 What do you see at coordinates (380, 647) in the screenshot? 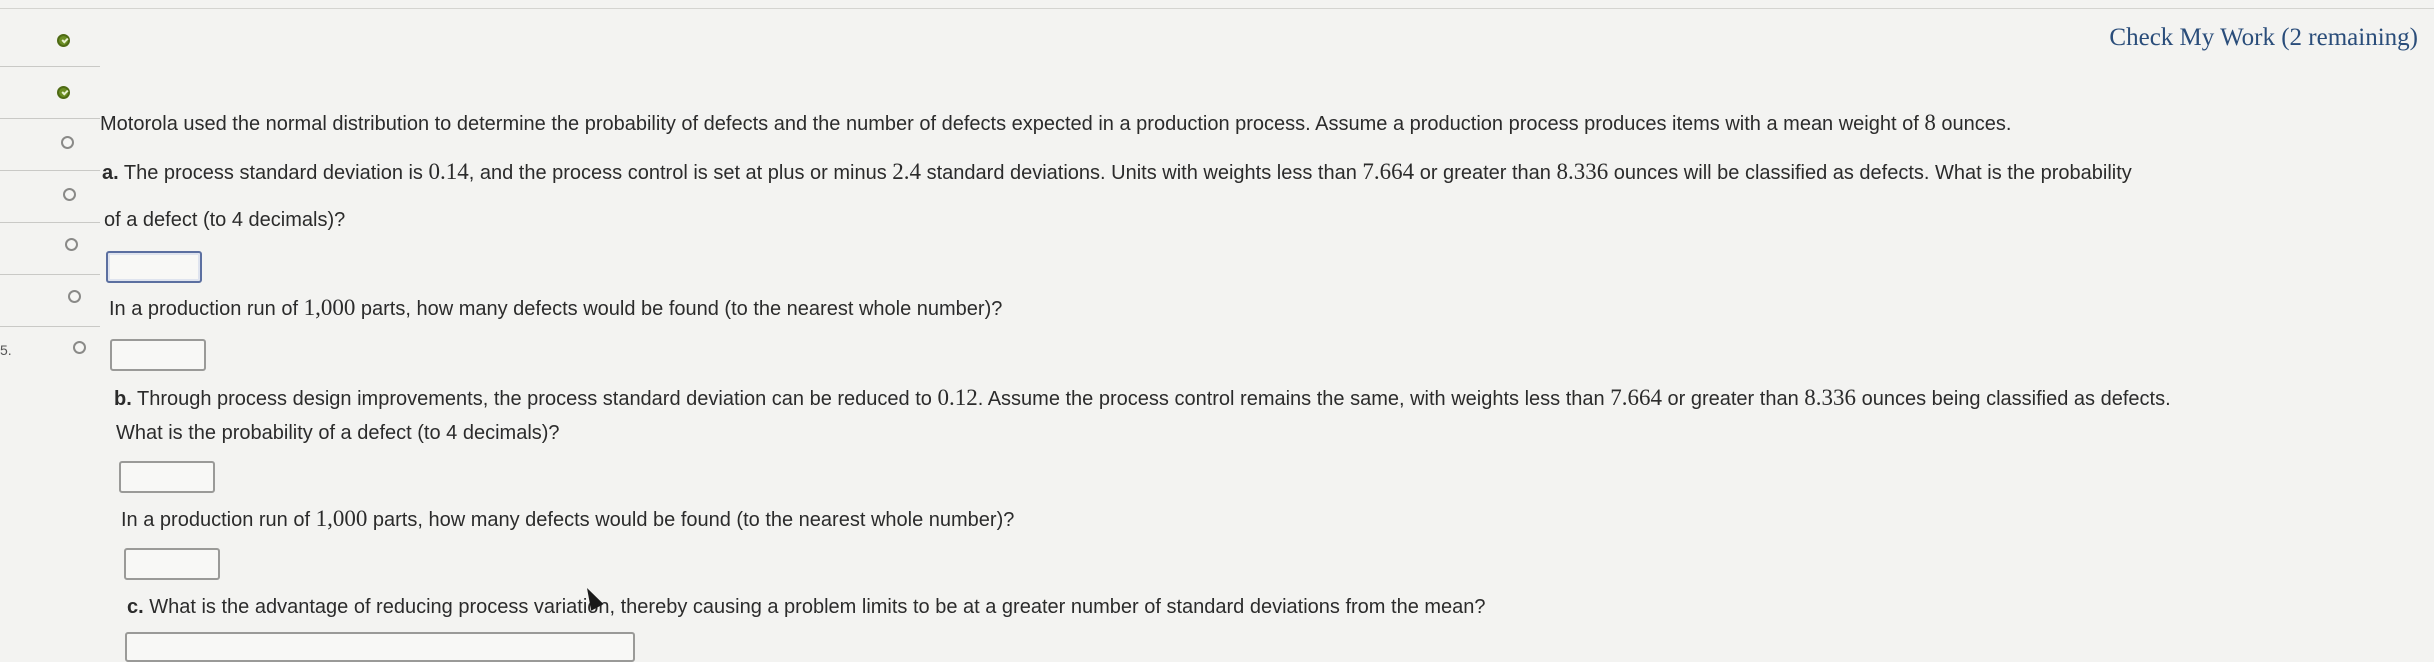
I see `part-c-answer-textarea` at bounding box center [380, 647].